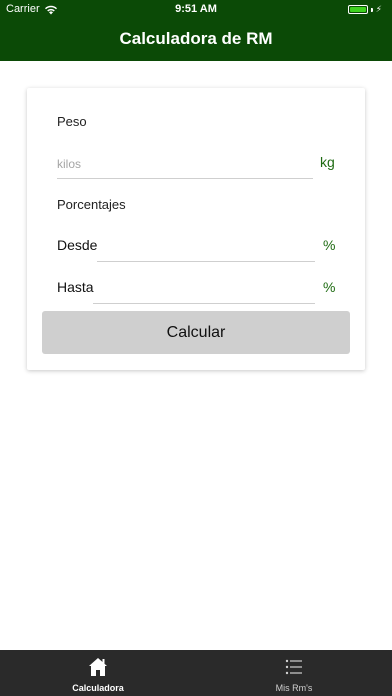 This screenshot has height=696, width=392. I want to click on peso-unit: kg, so click(327, 162).